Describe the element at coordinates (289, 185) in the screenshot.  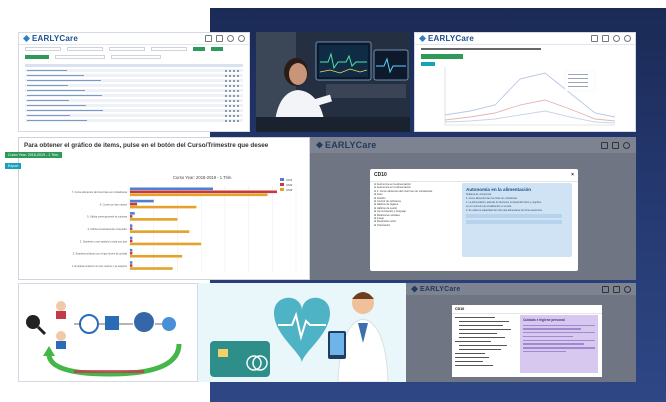
I see `legend-label: CM2` at that location.